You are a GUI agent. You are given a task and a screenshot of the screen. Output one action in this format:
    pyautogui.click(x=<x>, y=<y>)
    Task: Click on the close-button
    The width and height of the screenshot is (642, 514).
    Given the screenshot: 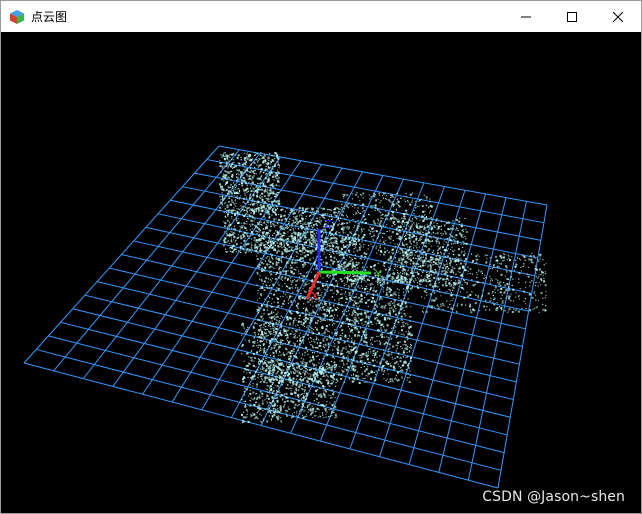 What is the action you would take?
    pyautogui.click(x=618, y=16)
    